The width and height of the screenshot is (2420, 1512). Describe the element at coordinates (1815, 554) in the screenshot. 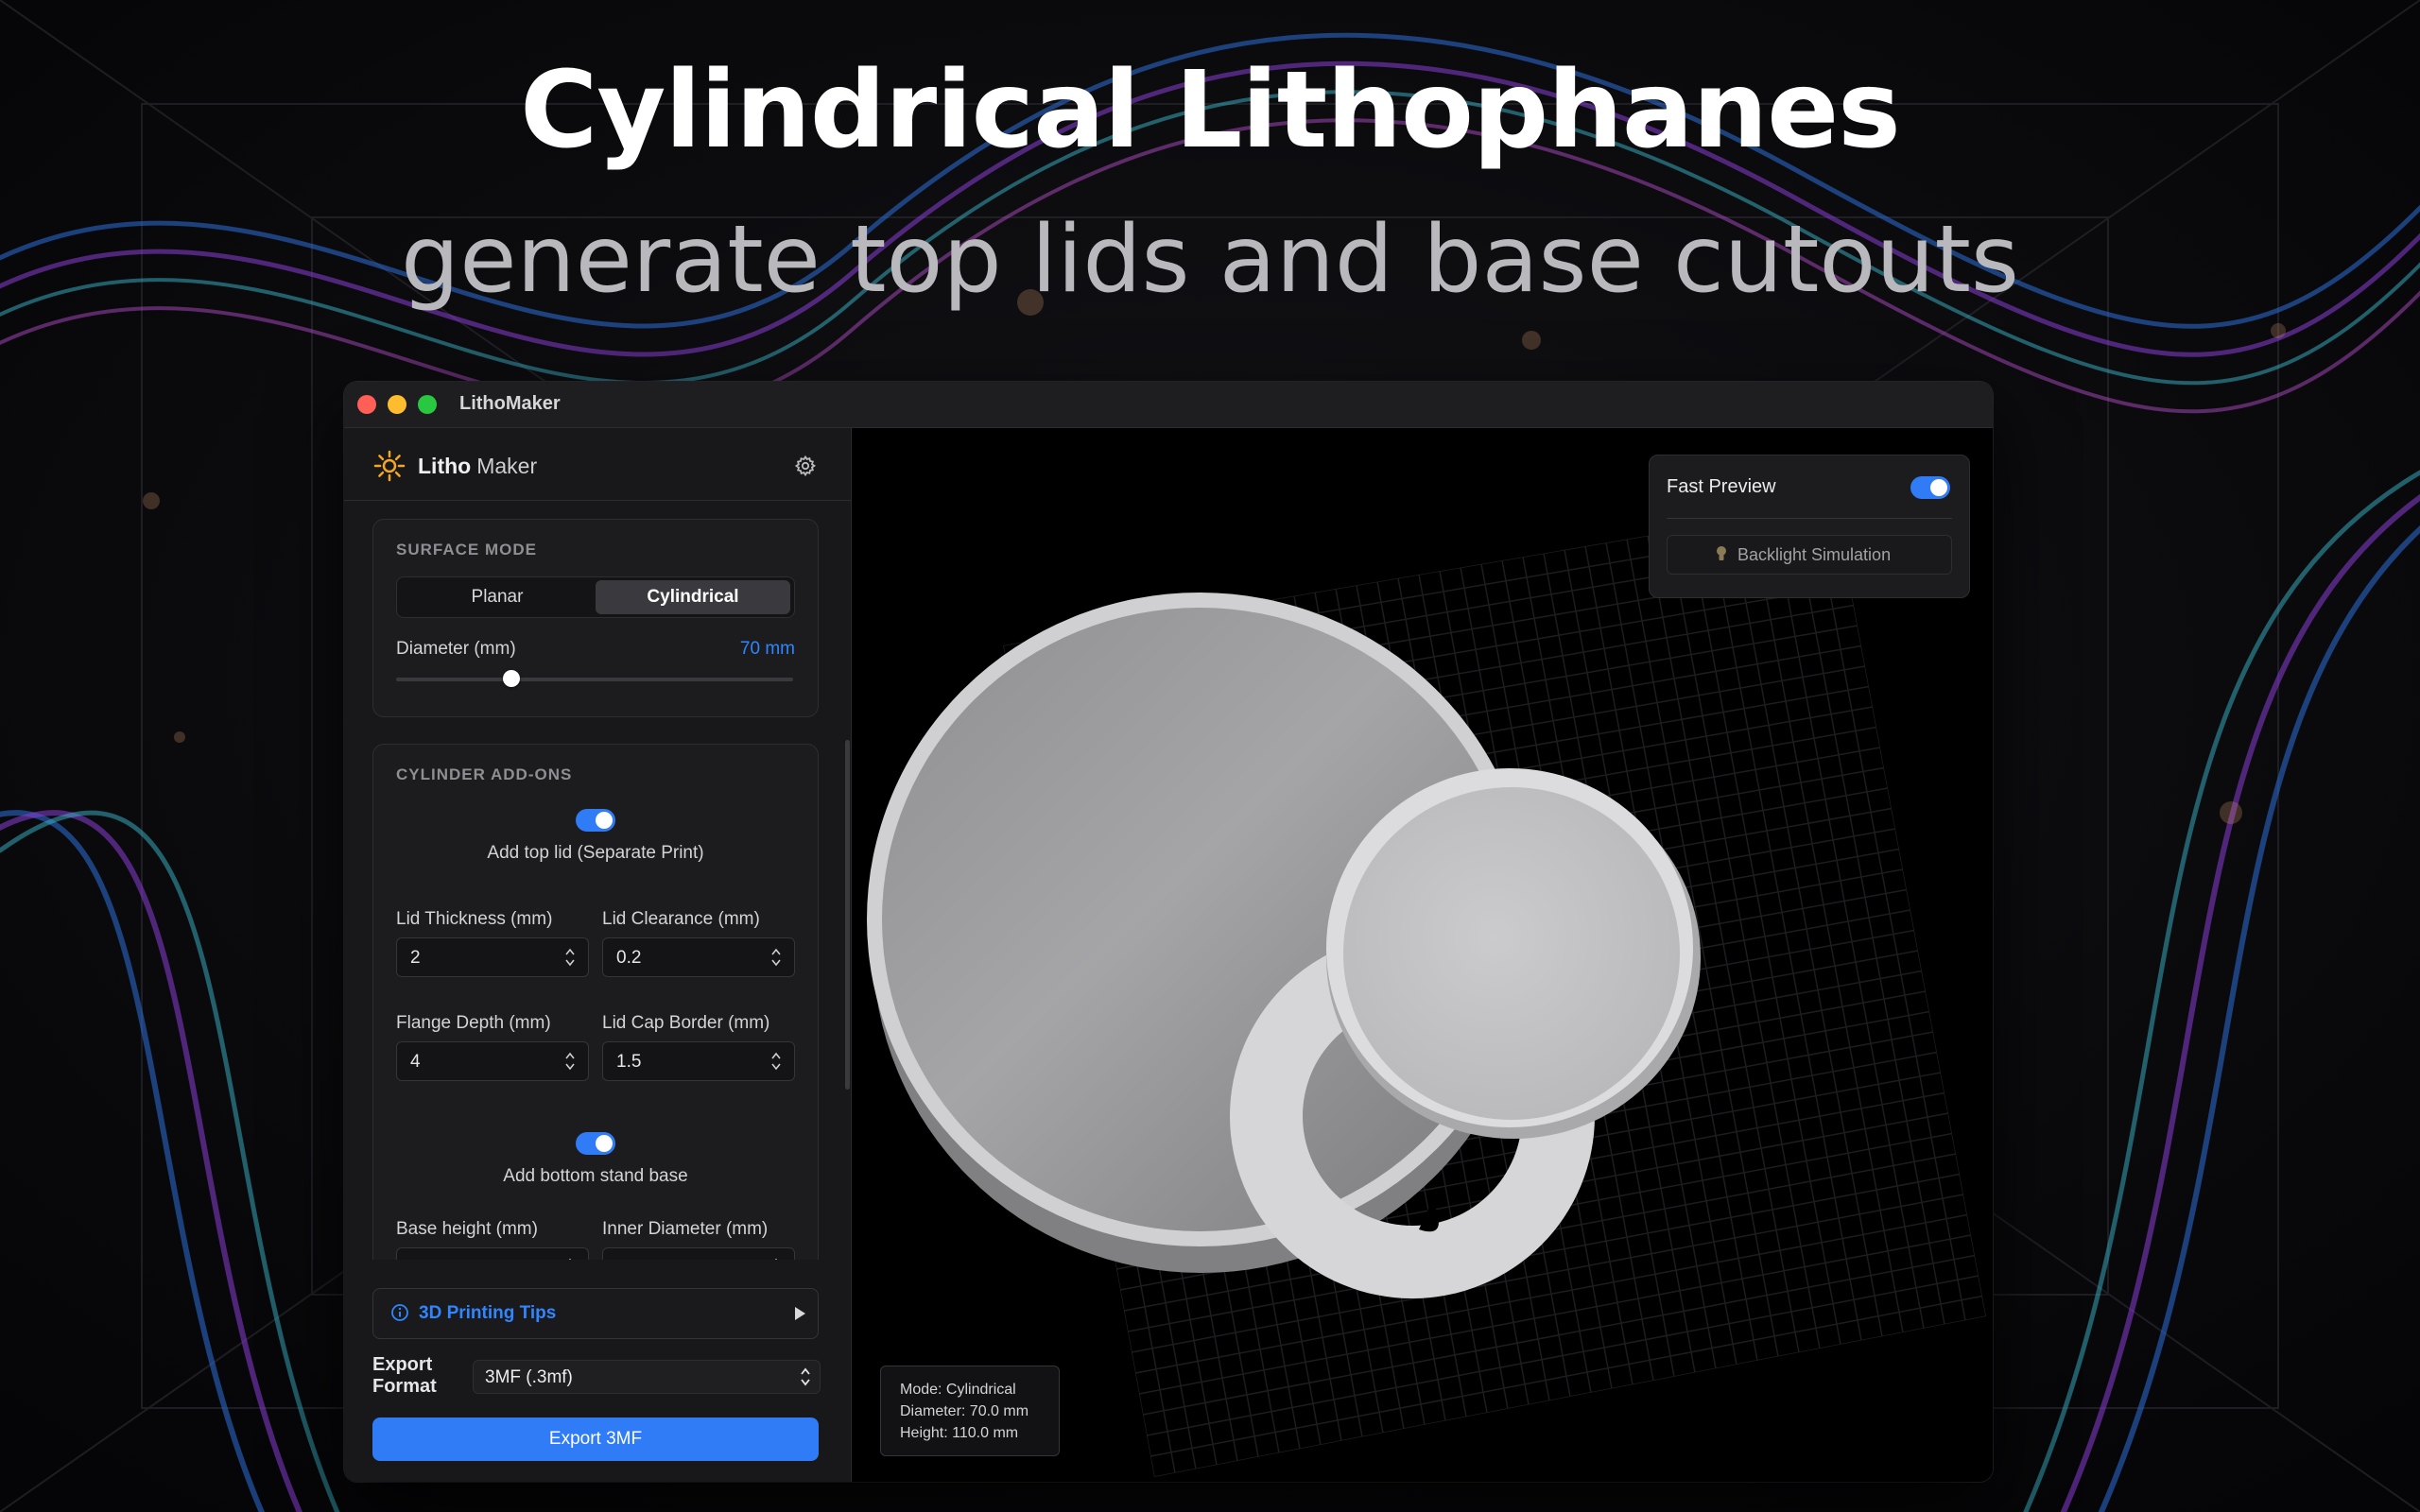

I see `backlight-simulation-label: Backlight Simulation` at that location.